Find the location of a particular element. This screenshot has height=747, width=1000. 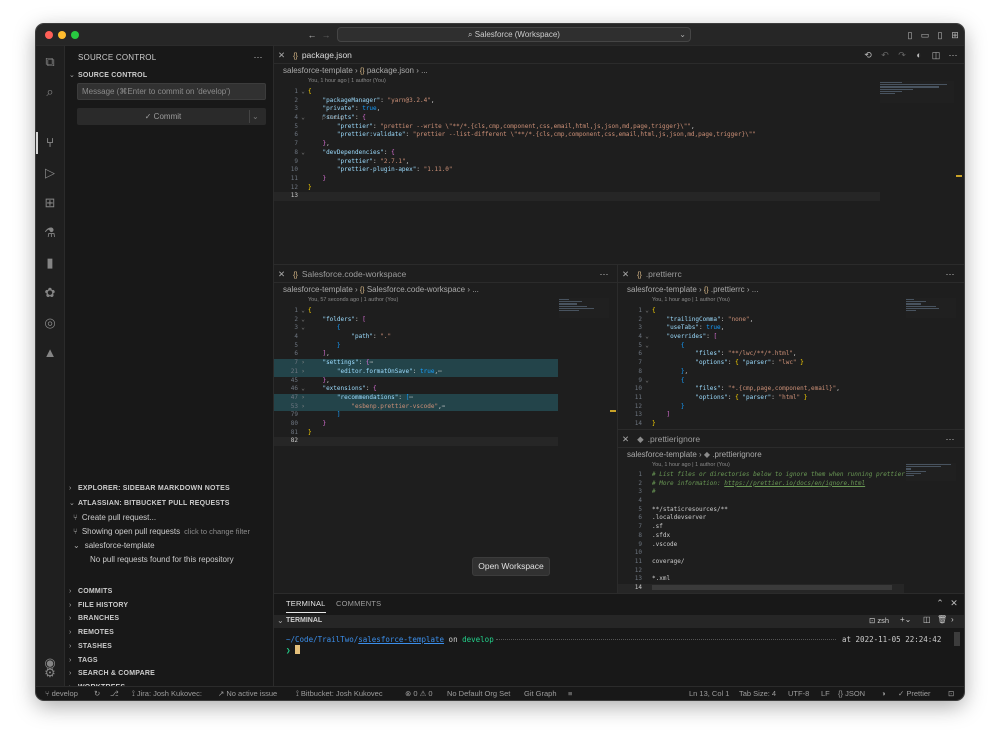

jira-status: ⟟ Jira: Josh Kukovec: is located at coordinates (167, 694).